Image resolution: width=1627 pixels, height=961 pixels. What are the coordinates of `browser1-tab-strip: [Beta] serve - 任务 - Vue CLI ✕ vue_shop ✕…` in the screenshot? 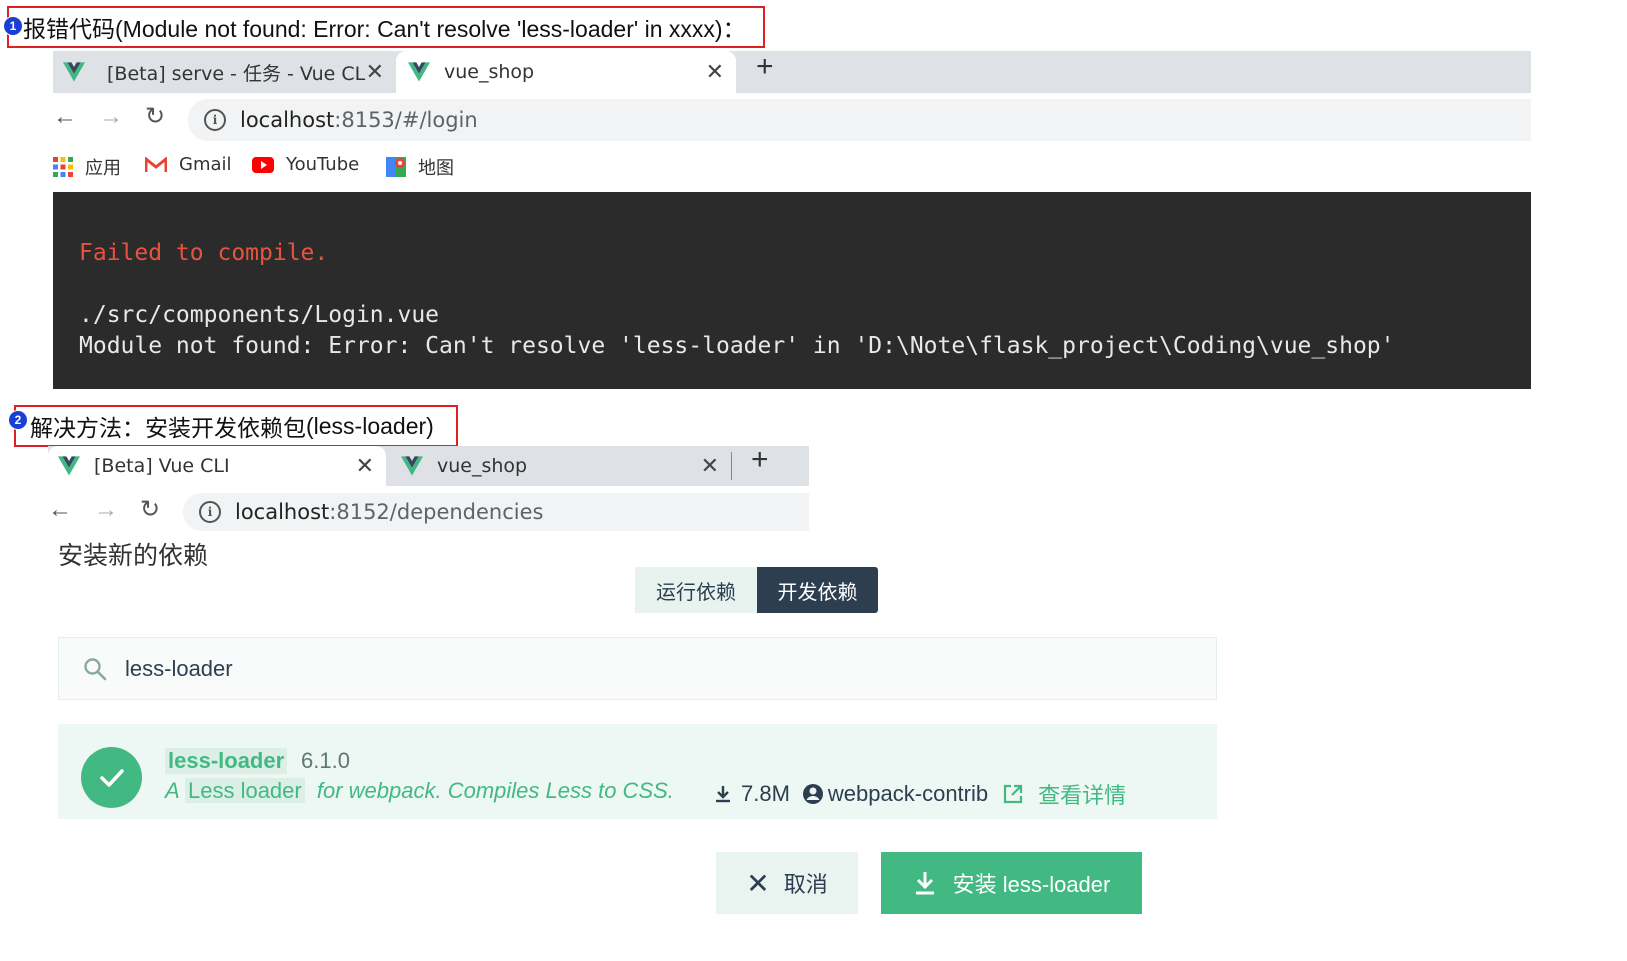 It's located at (792, 71).